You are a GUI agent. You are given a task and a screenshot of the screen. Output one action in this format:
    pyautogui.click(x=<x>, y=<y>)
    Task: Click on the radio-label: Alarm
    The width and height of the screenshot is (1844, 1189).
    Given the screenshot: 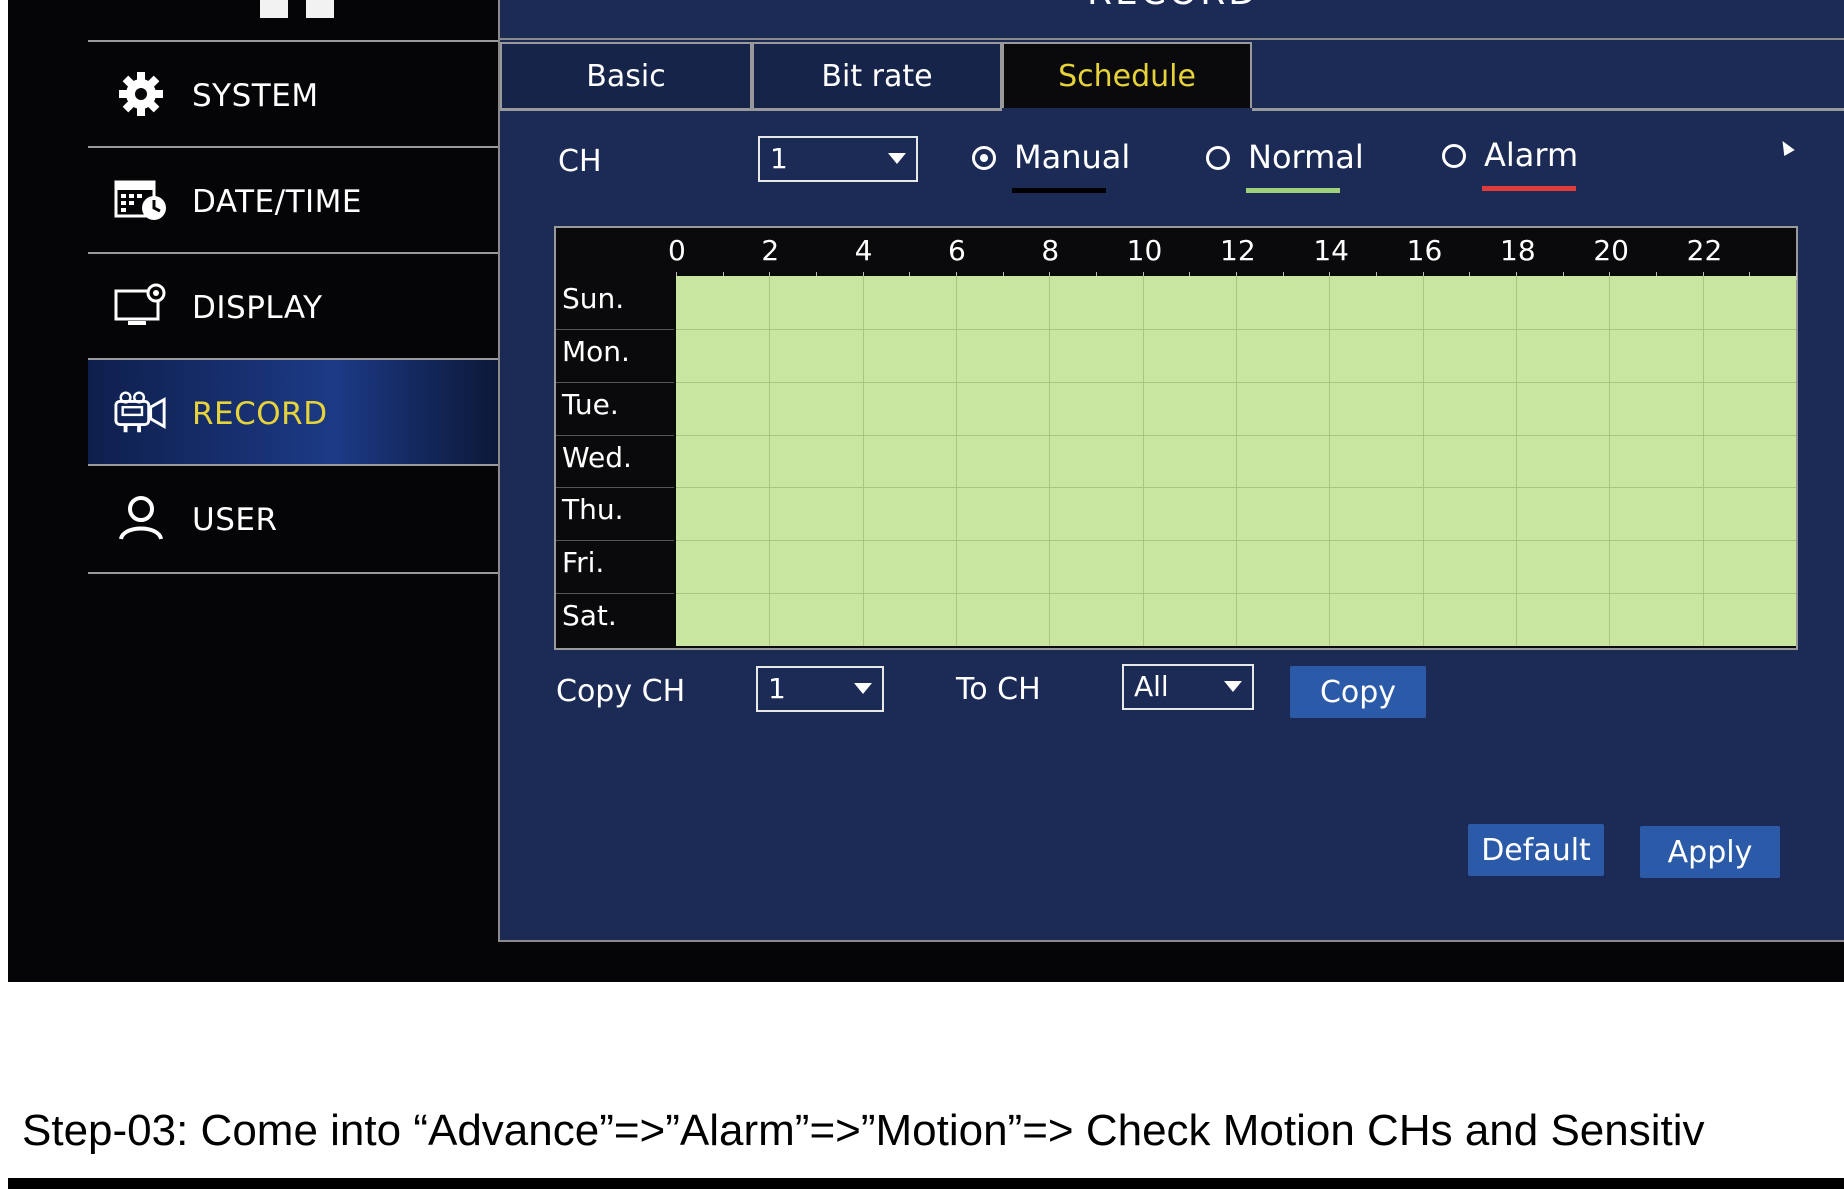 What is the action you would take?
    pyautogui.click(x=1531, y=155)
    